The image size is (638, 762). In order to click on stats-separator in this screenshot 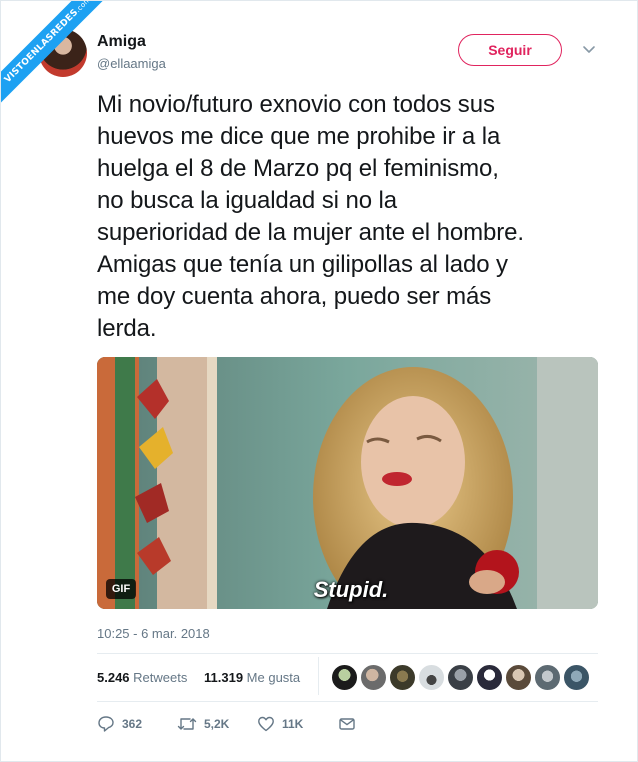, I will do `click(318, 676)`.